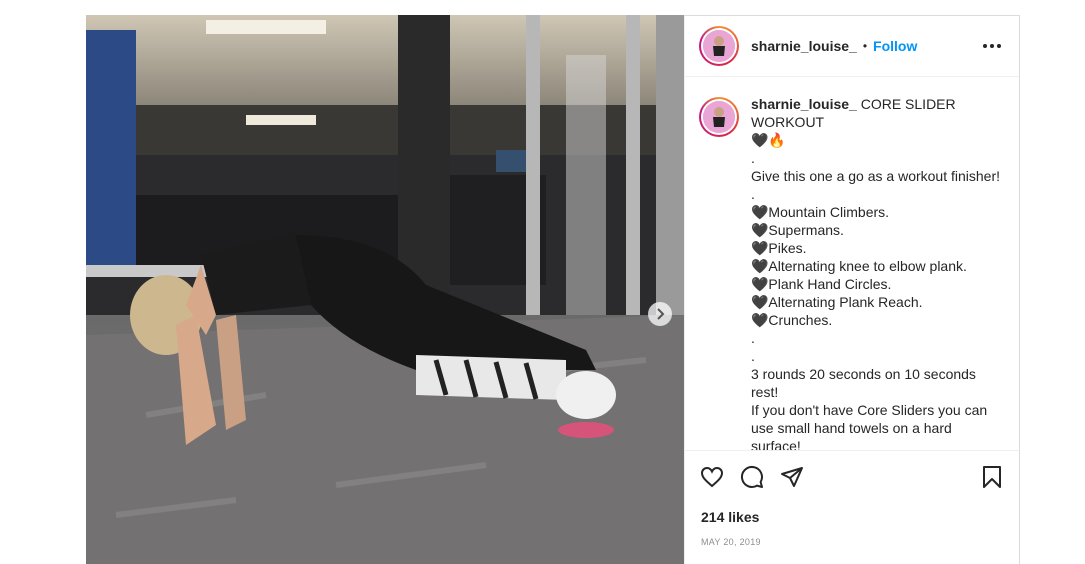  What do you see at coordinates (865, 383) in the screenshot?
I see `caption-line: 3 rounds 20 seconds on 10 seconds rest!` at bounding box center [865, 383].